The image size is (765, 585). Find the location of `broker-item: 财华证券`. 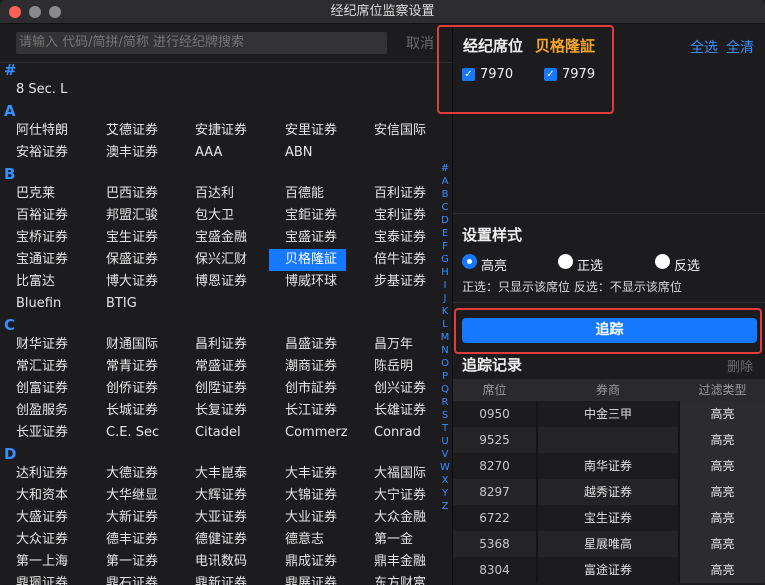

broker-item: 财华证券 is located at coordinates (42, 345).